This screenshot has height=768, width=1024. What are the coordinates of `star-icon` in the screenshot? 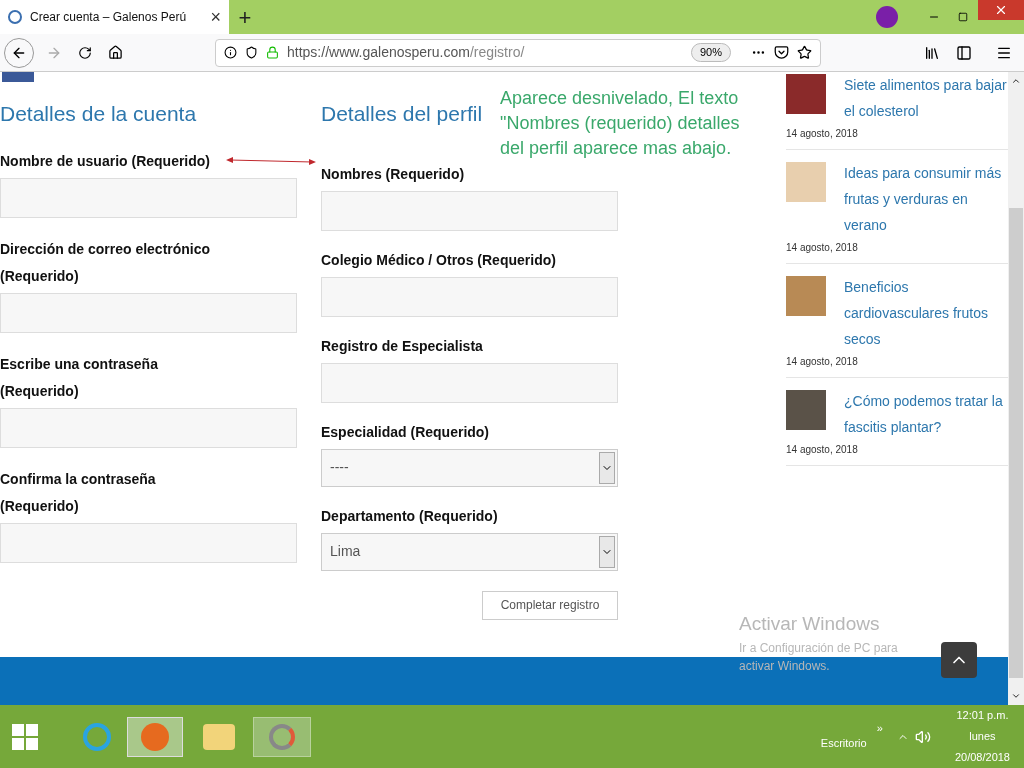 It's located at (804, 52).